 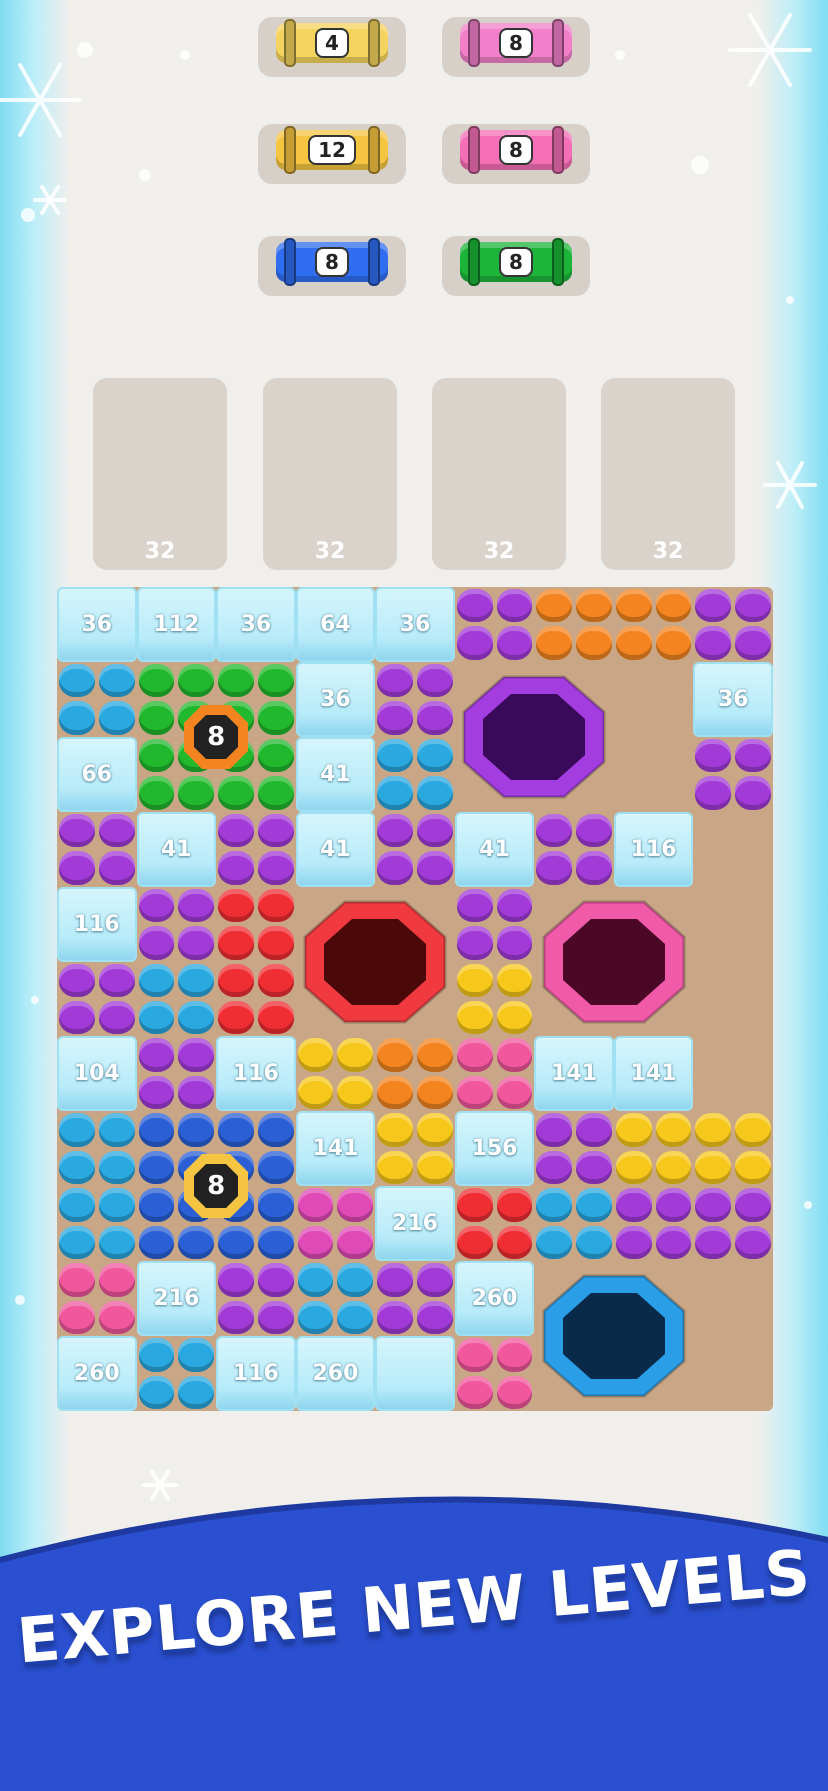 I want to click on thread-spool: 4, so click(x=332, y=43).